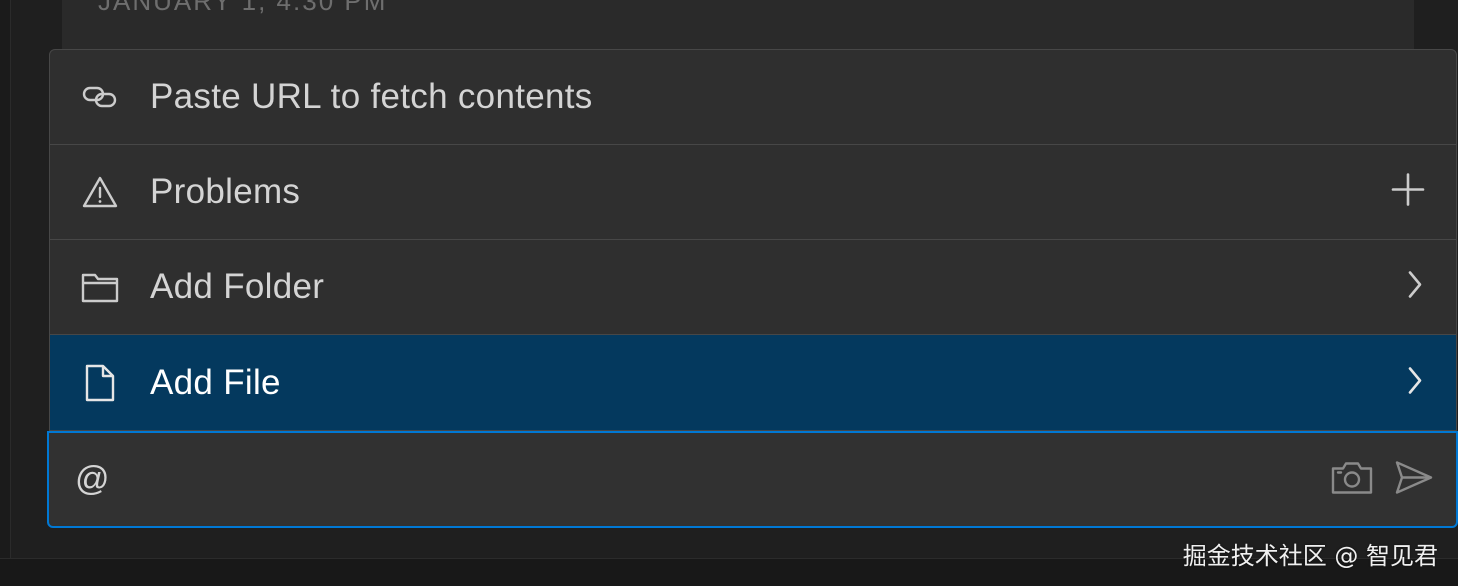 Image resolution: width=1458 pixels, height=586 pixels. What do you see at coordinates (371, 96) in the screenshot?
I see `menu-item-label: Paste URL to fetch contents` at bounding box center [371, 96].